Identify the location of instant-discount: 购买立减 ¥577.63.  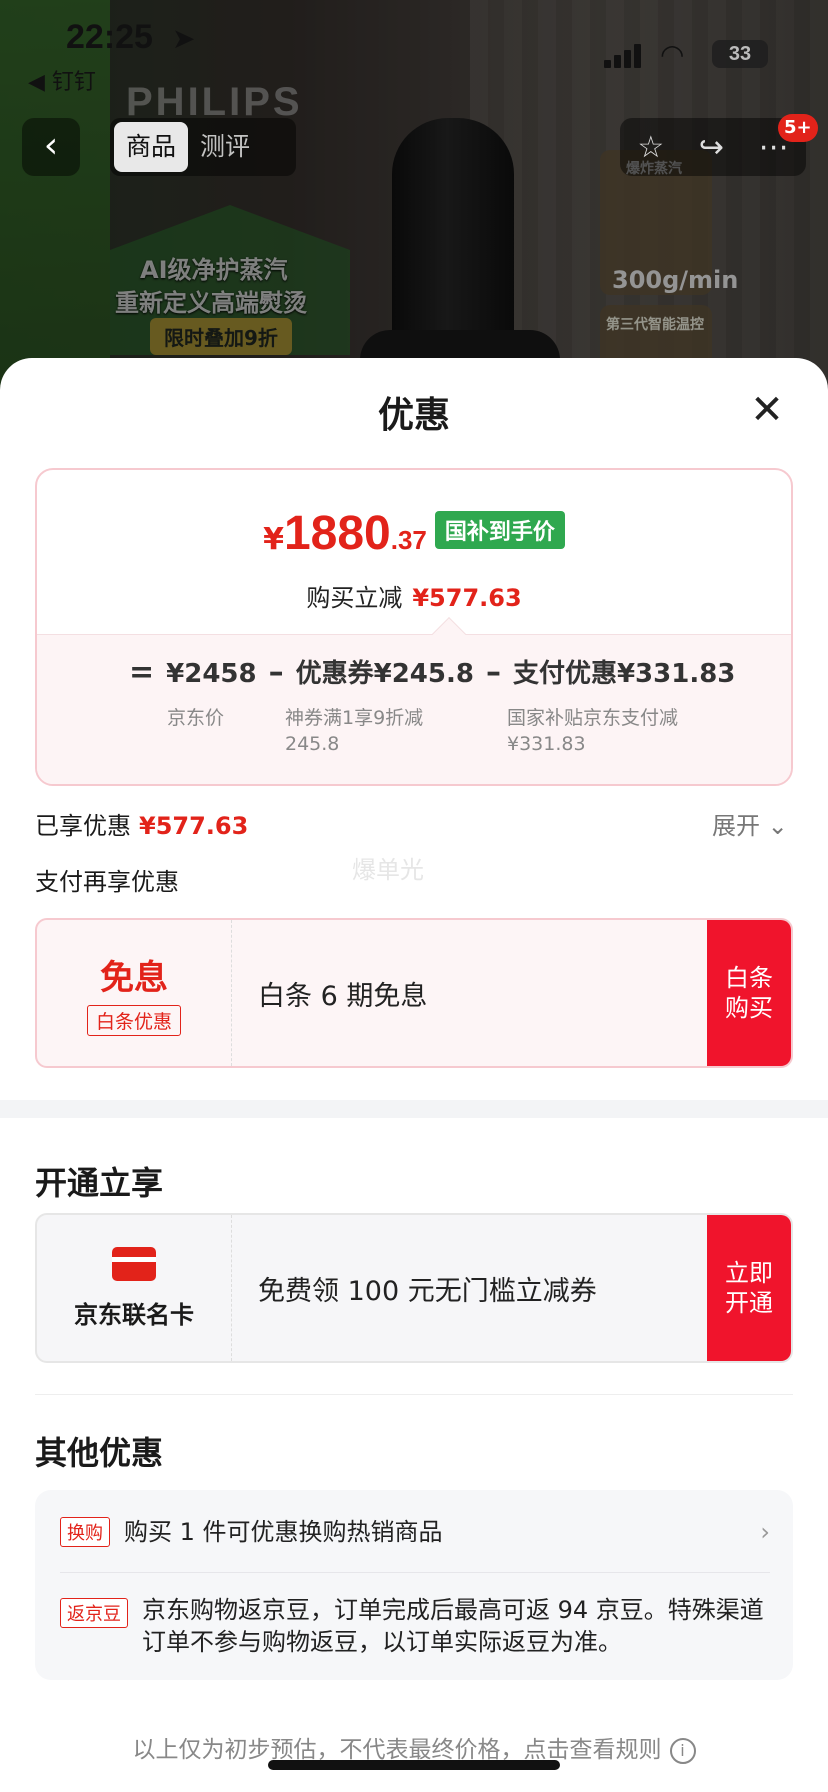
(414, 595).